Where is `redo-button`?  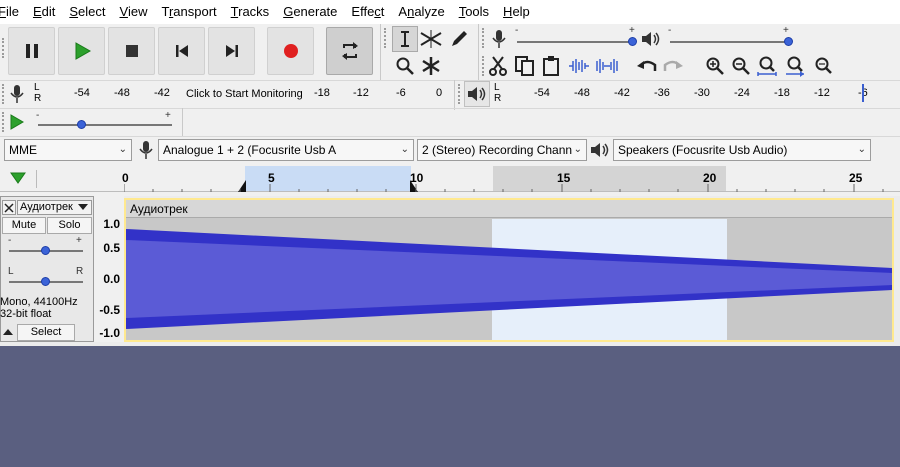 redo-button is located at coordinates (673, 66).